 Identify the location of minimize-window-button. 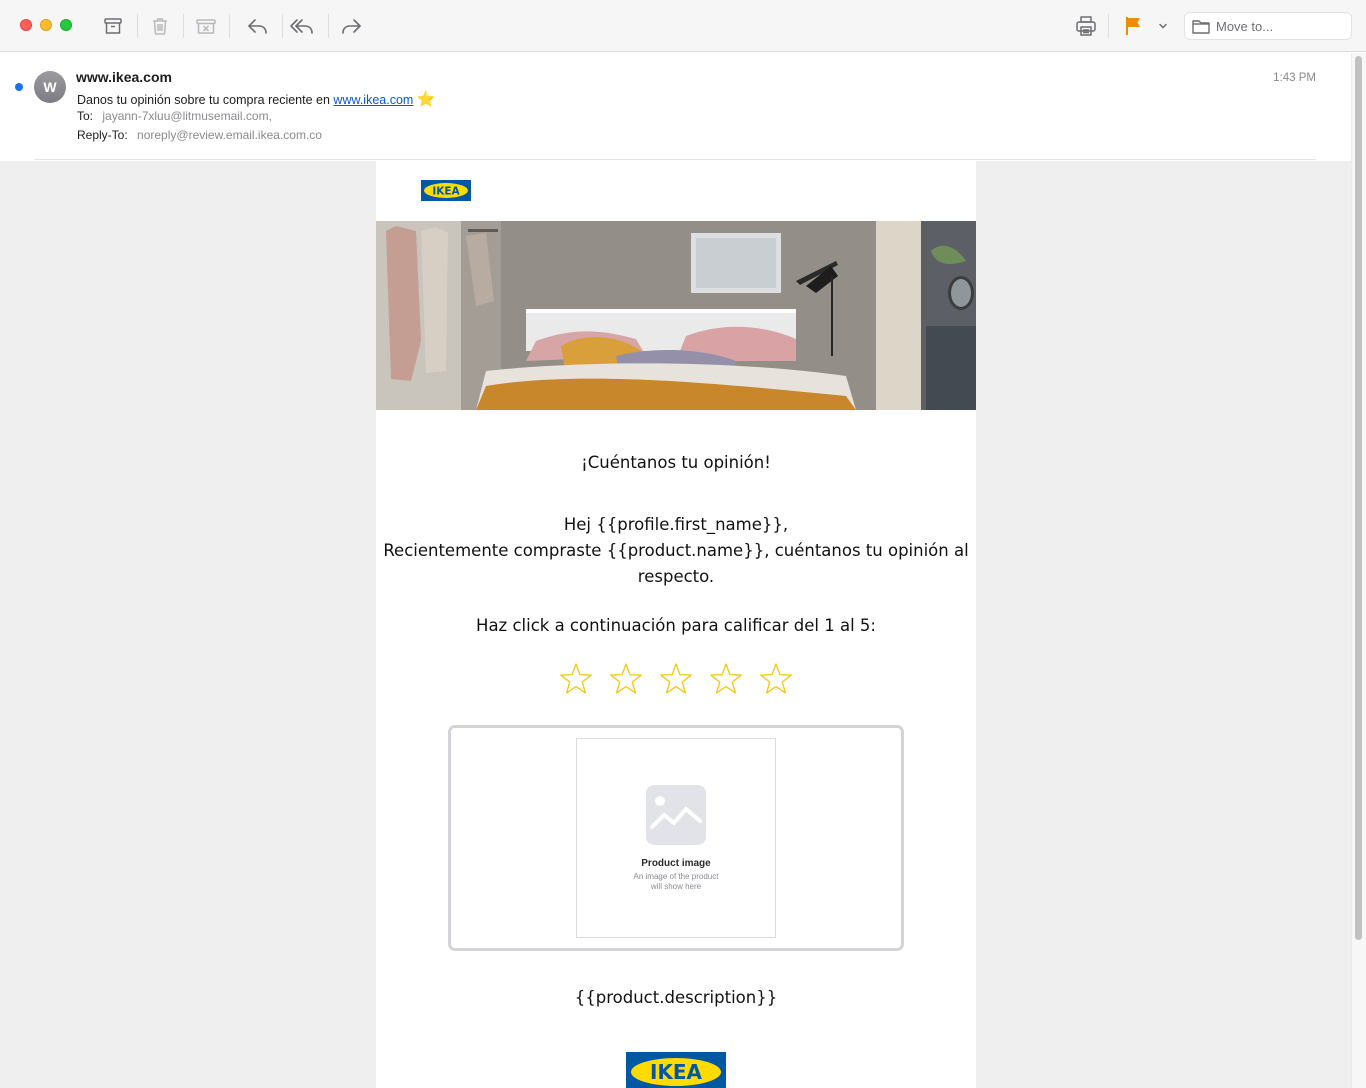
(46, 25).